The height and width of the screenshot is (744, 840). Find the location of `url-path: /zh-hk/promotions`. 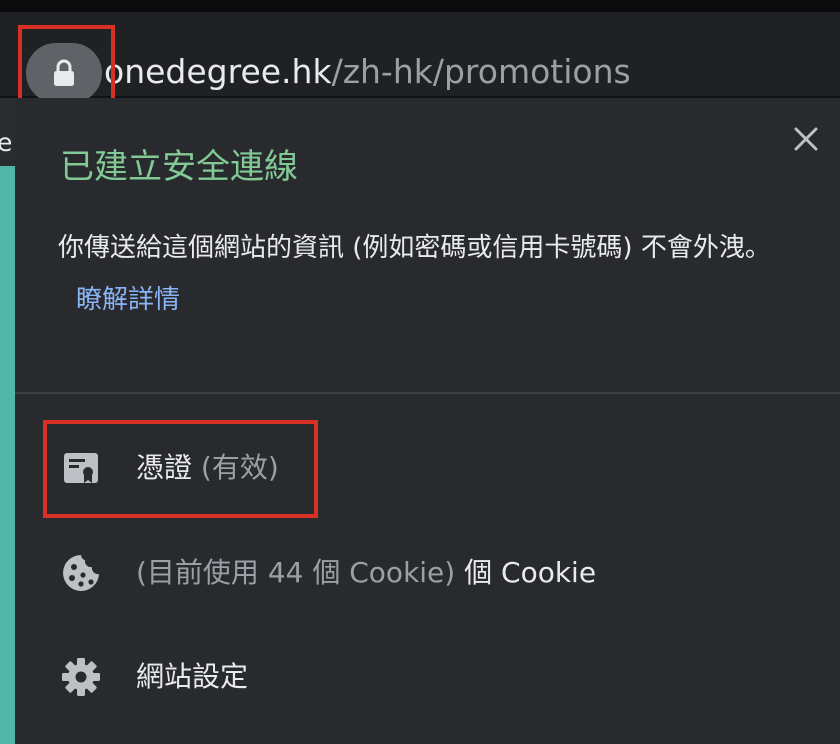

url-path: /zh-hk/promotions is located at coordinates (481, 71).